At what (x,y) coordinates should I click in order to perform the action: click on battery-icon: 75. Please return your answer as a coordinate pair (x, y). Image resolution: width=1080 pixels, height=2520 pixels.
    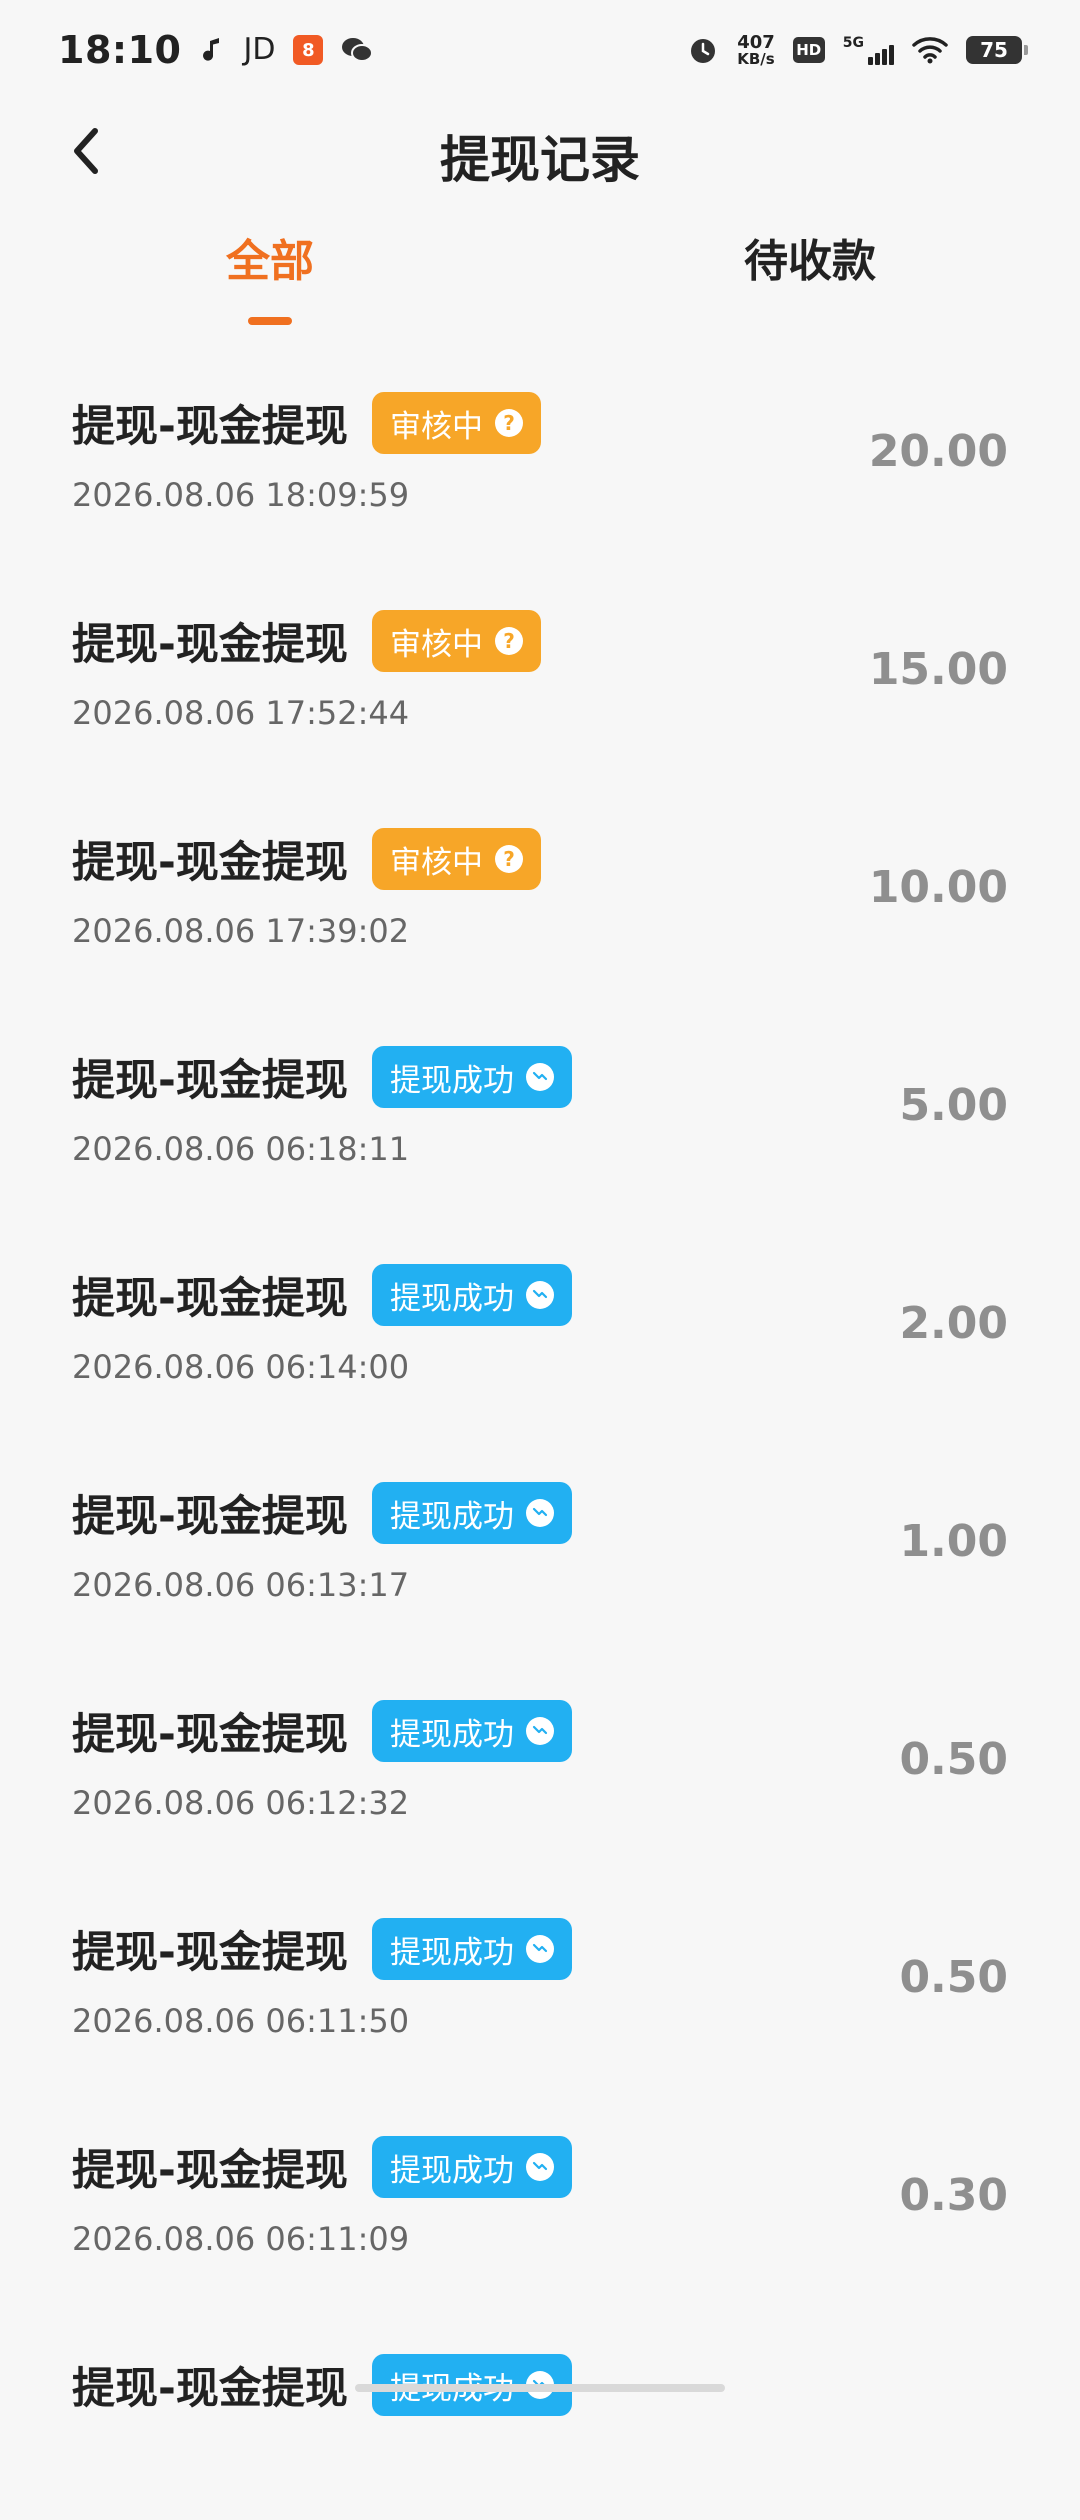
    Looking at the image, I should click on (997, 50).